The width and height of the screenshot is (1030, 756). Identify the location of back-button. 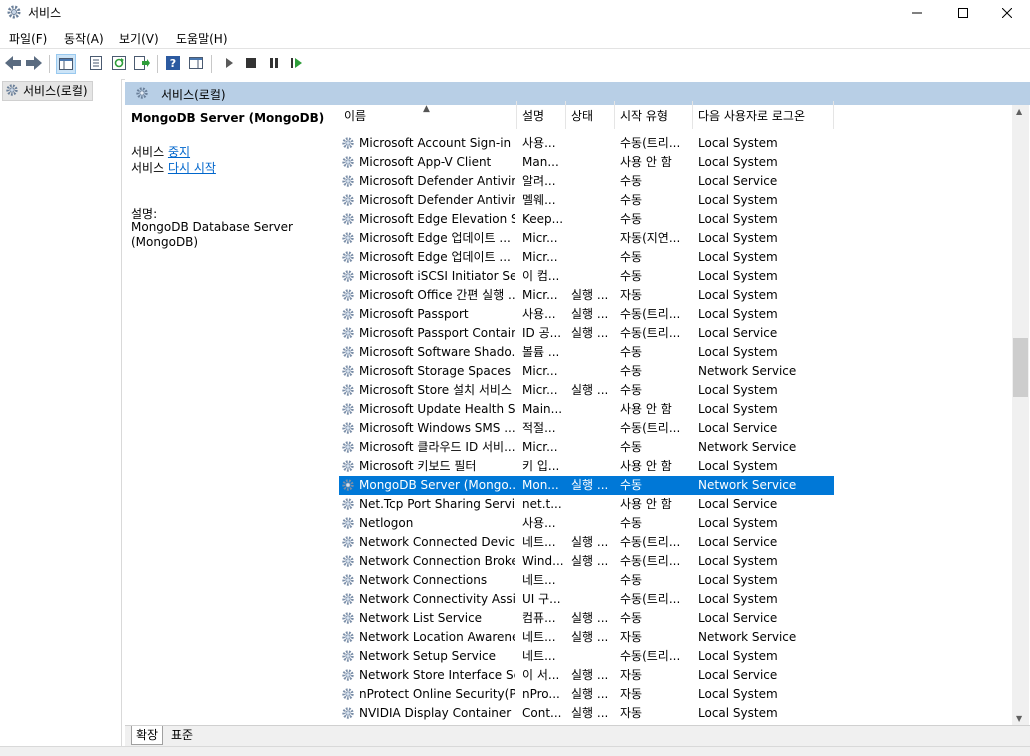
(13, 63).